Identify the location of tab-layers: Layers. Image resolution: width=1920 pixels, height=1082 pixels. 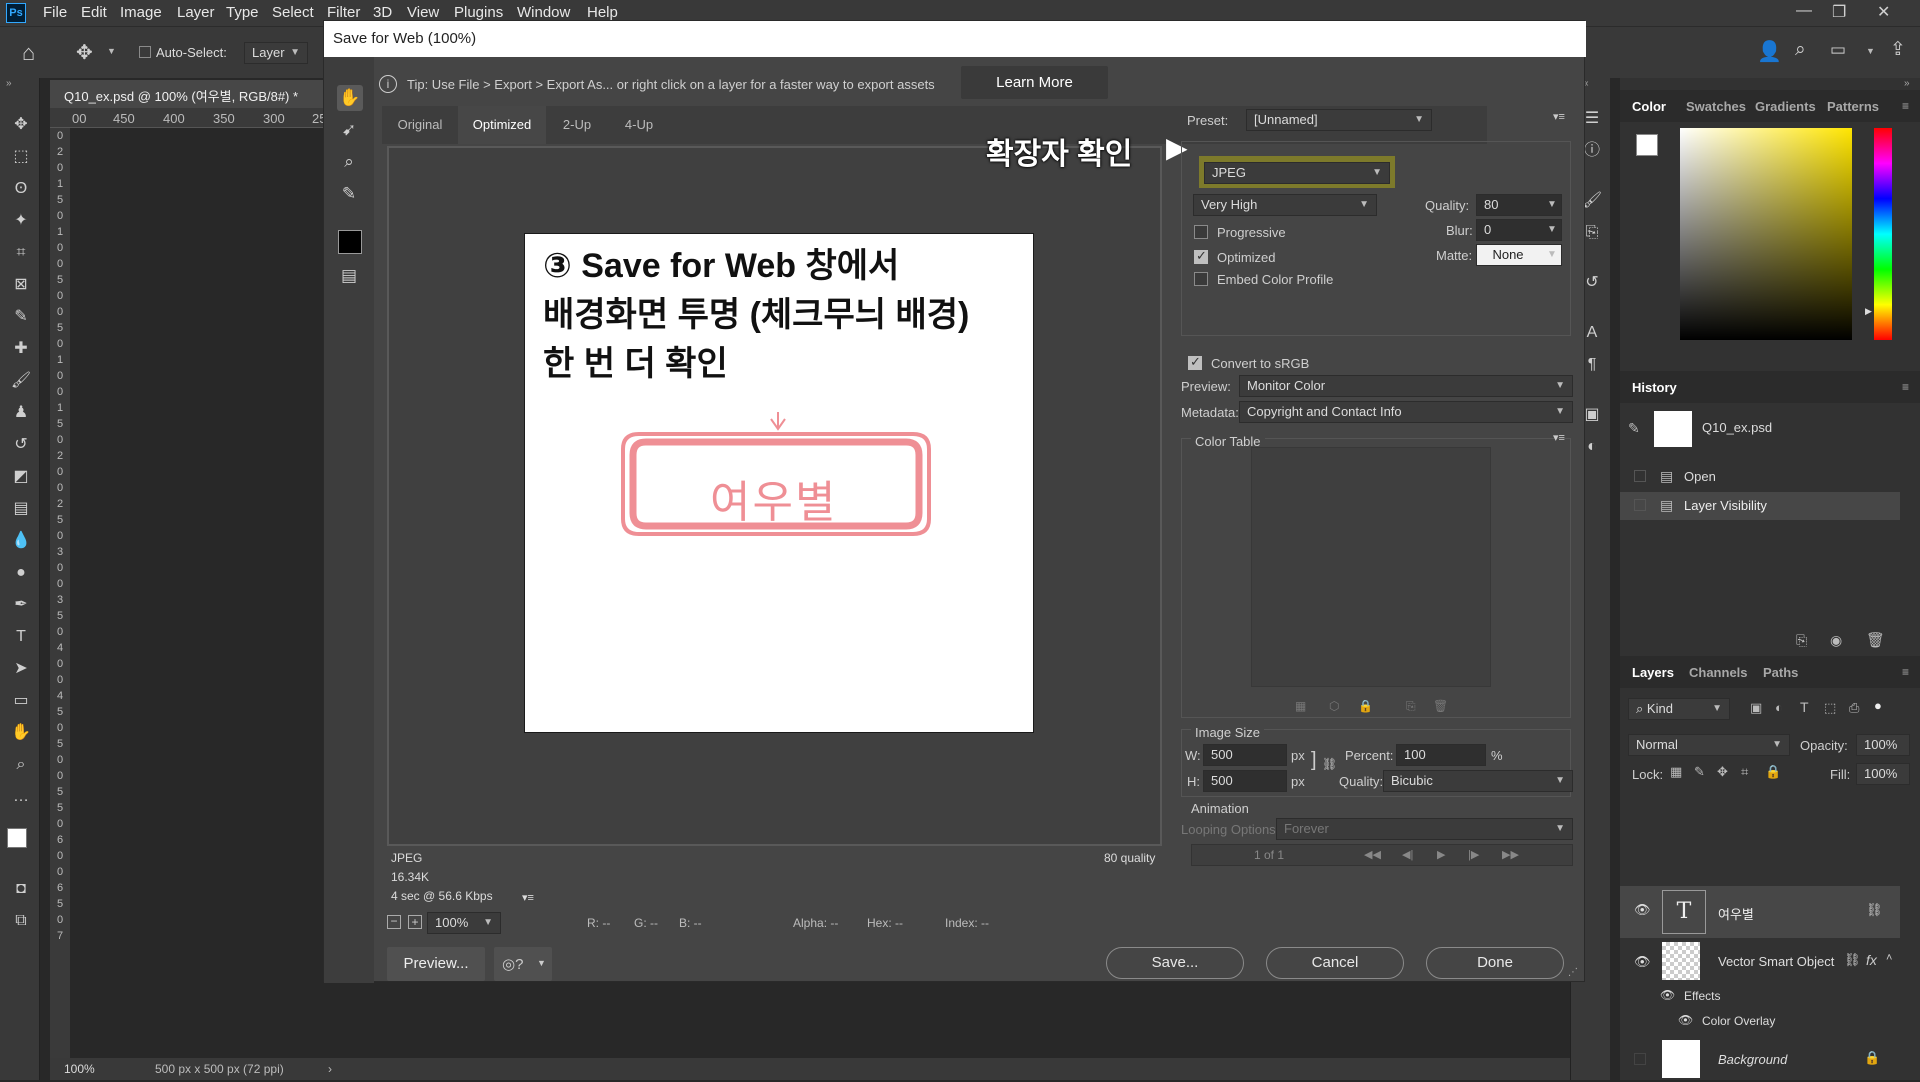
(1653, 672).